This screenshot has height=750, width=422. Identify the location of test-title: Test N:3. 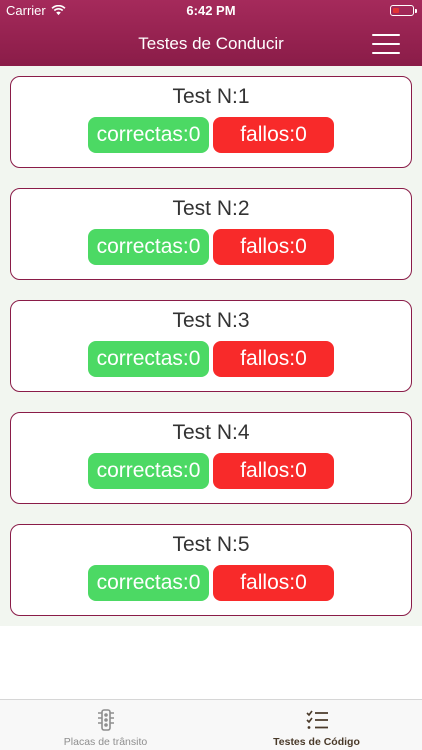
(211, 320).